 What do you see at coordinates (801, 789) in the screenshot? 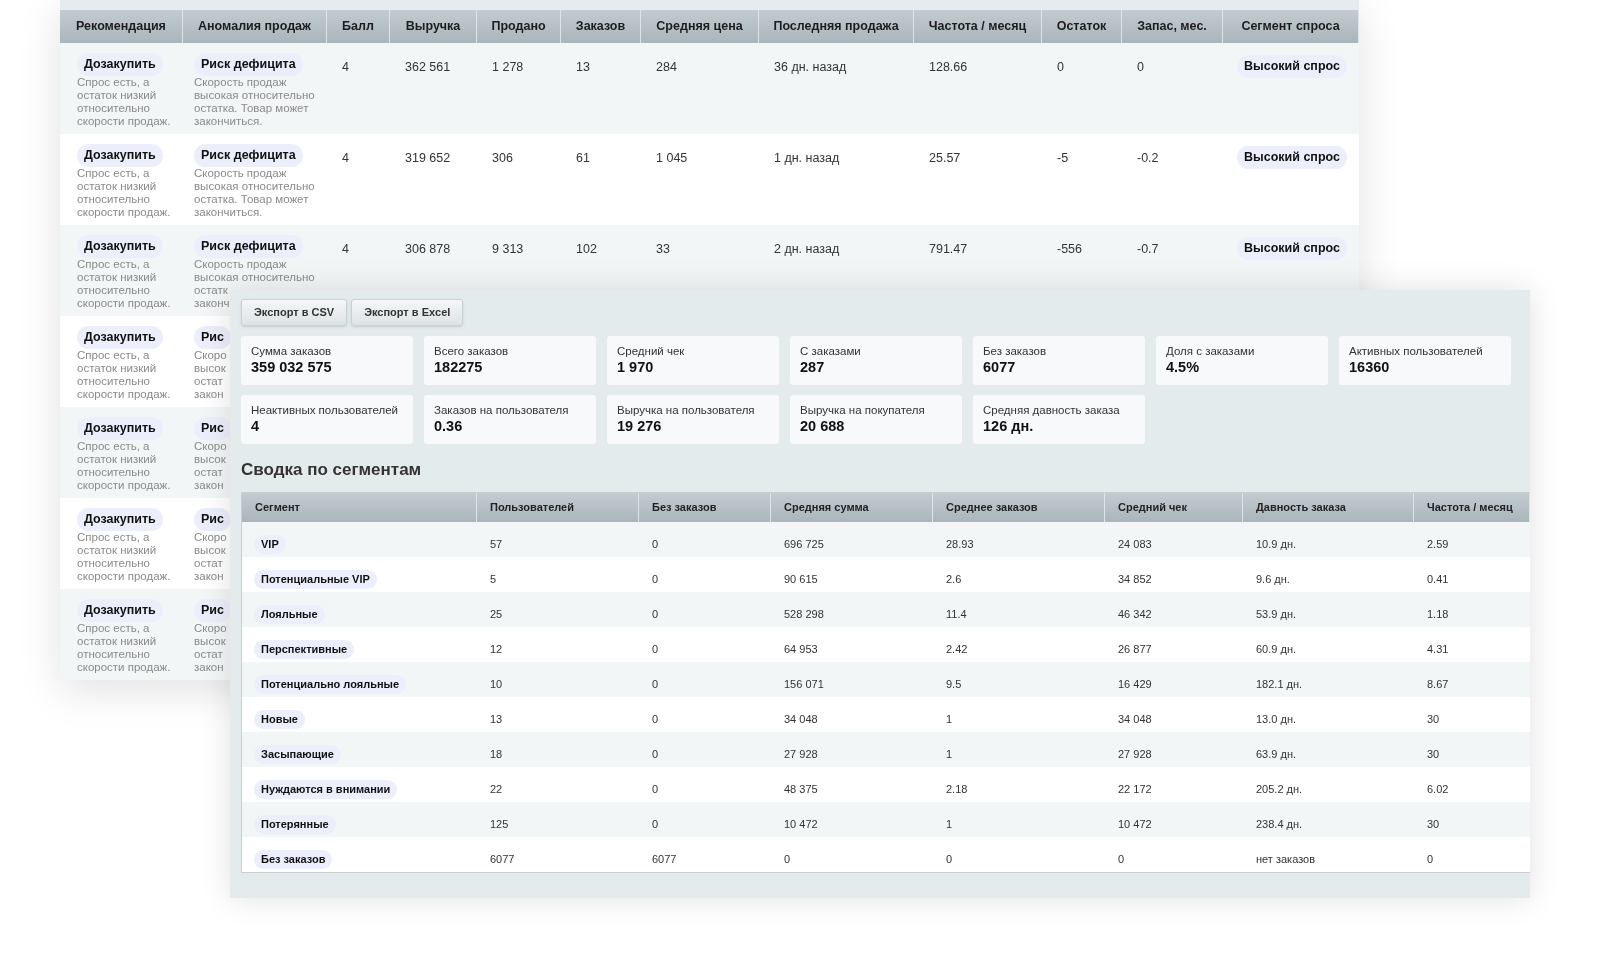
I see `table-cell: 48 375` at bounding box center [801, 789].